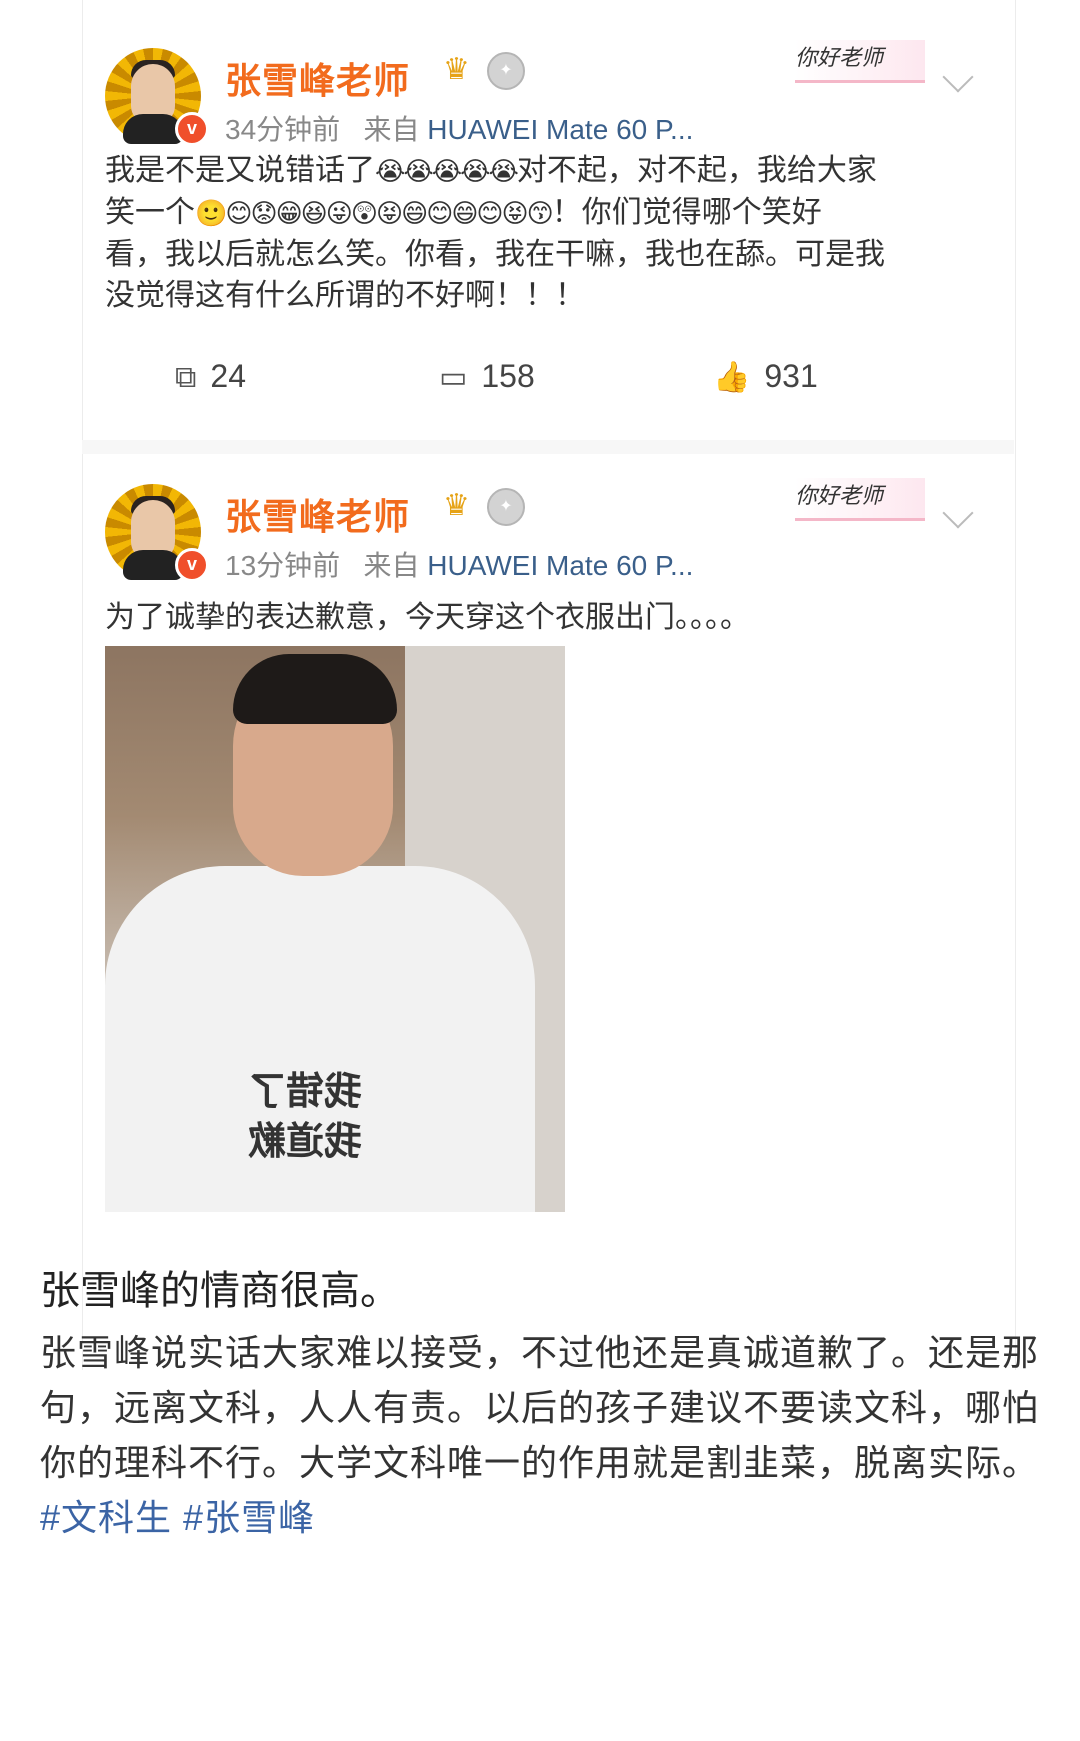  What do you see at coordinates (220, 1291) in the screenshot?
I see `article-headline: 张雪峰的情商很高。` at bounding box center [220, 1291].